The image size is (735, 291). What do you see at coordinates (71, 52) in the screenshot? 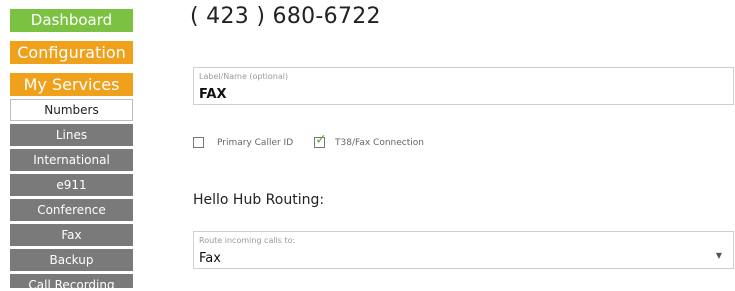
I see `nav-configuration: Configuration` at bounding box center [71, 52].